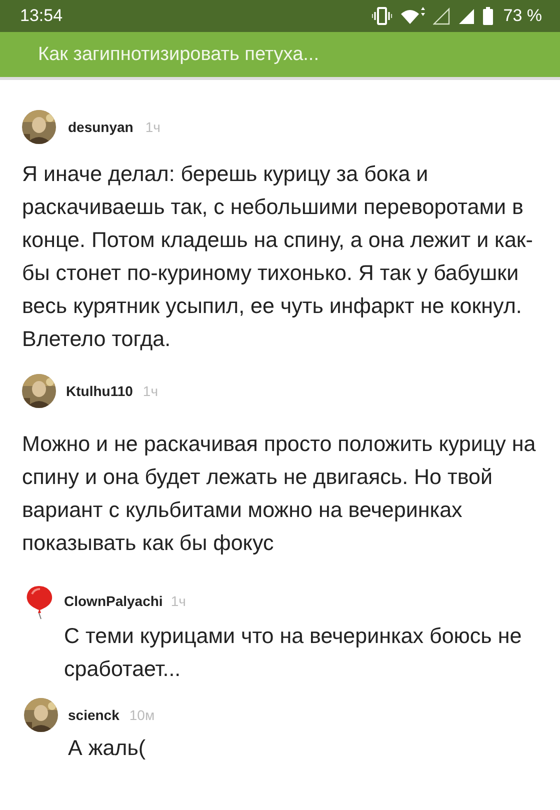 Image resolution: width=560 pixels, height=810 pixels. I want to click on vibrate-icon, so click(382, 16).